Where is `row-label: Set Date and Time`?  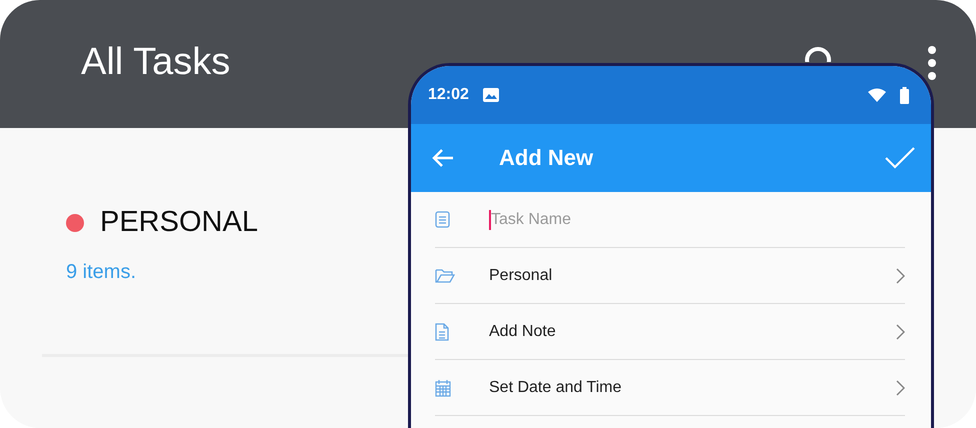 row-label: Set Date and Time is located at coordinates (556, 387).